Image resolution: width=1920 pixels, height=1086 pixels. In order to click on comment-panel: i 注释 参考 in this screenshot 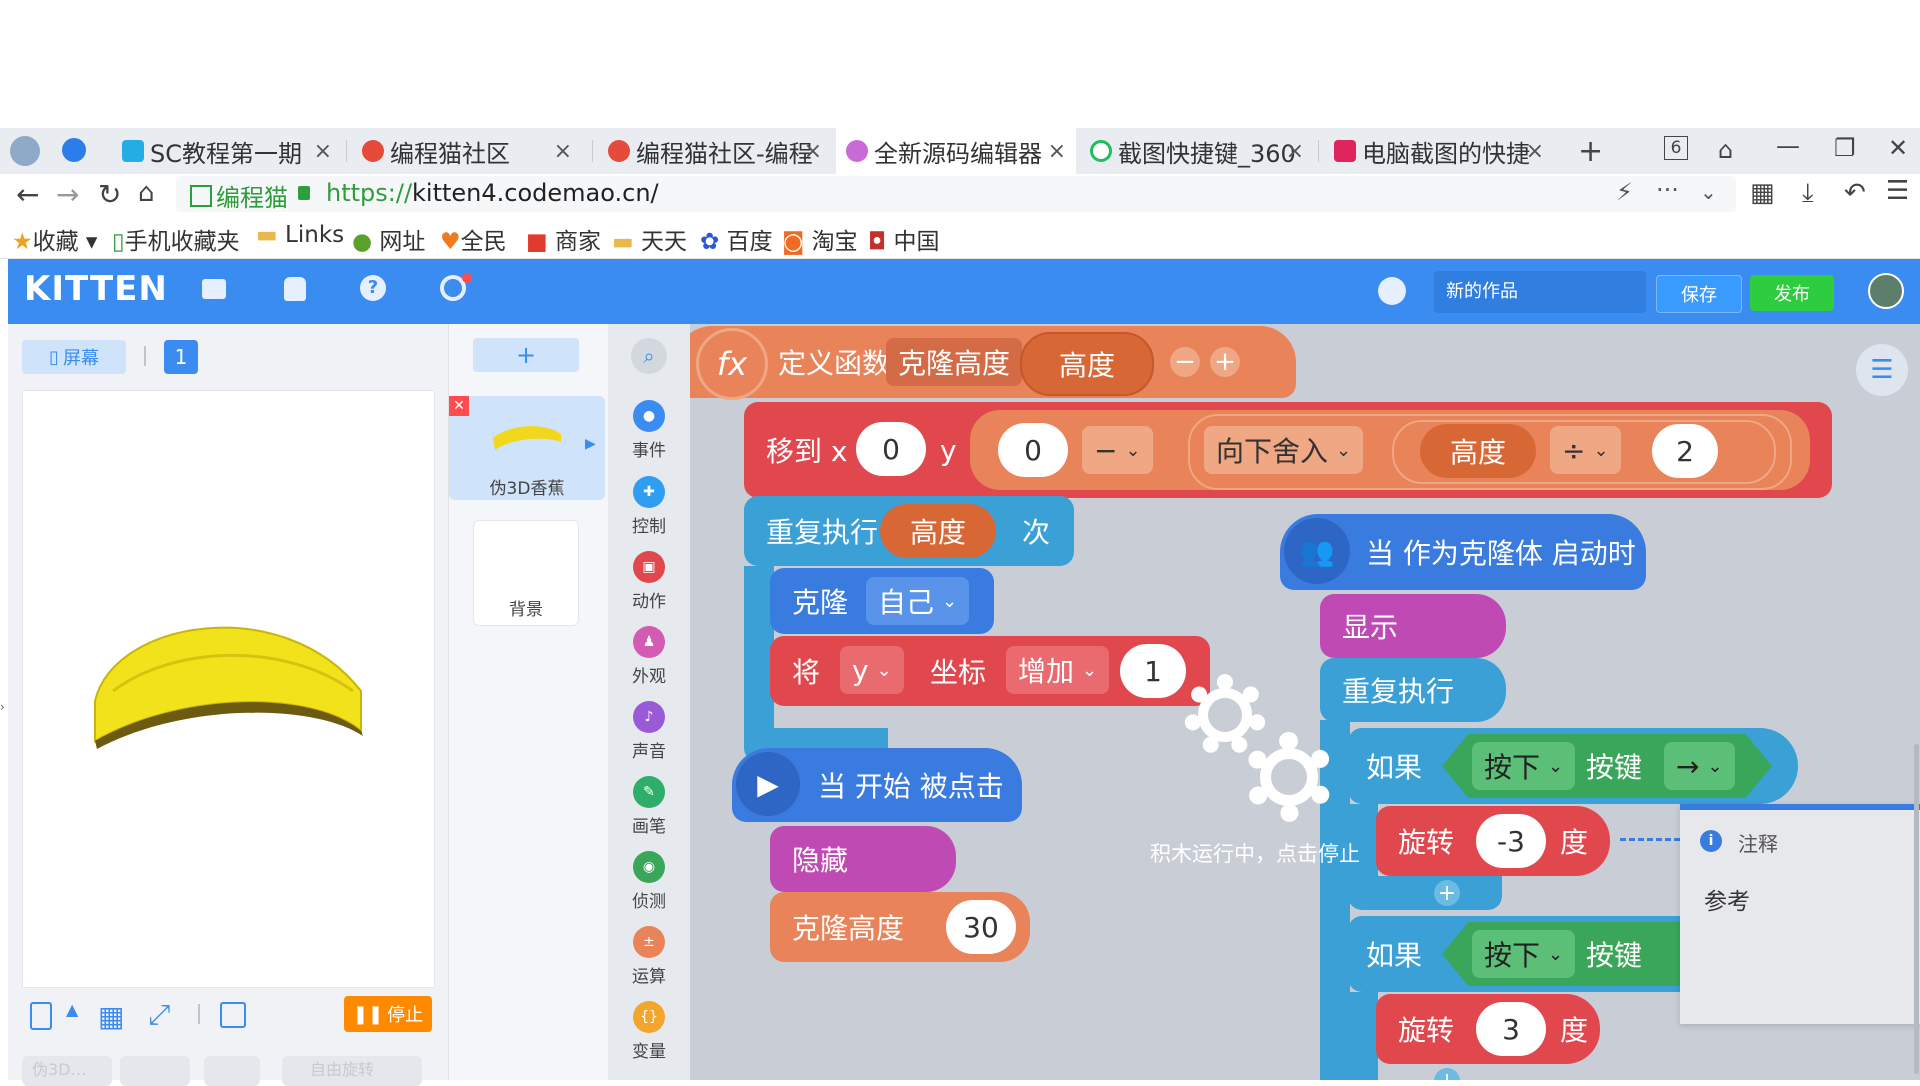, I will do `click(1800, 914)`.